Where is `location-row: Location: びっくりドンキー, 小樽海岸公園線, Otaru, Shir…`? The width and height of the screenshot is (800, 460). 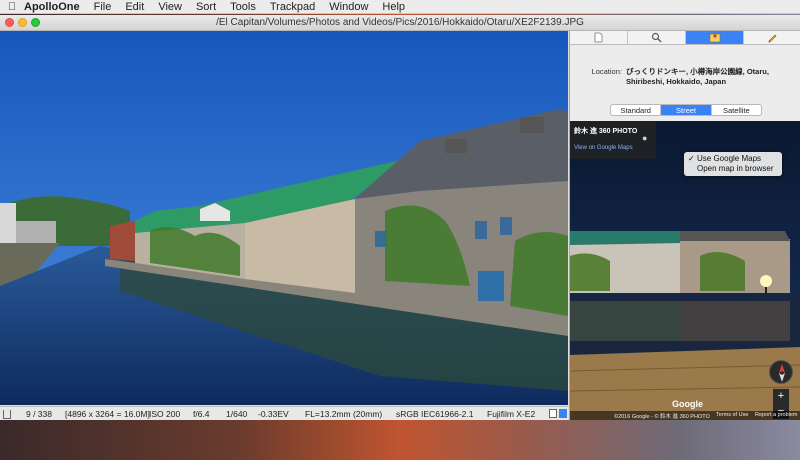
location-row: Location: びっくりドンキー, 小樽海岸公園線, Otaru, Shir… is located at coordinates (685, 77).